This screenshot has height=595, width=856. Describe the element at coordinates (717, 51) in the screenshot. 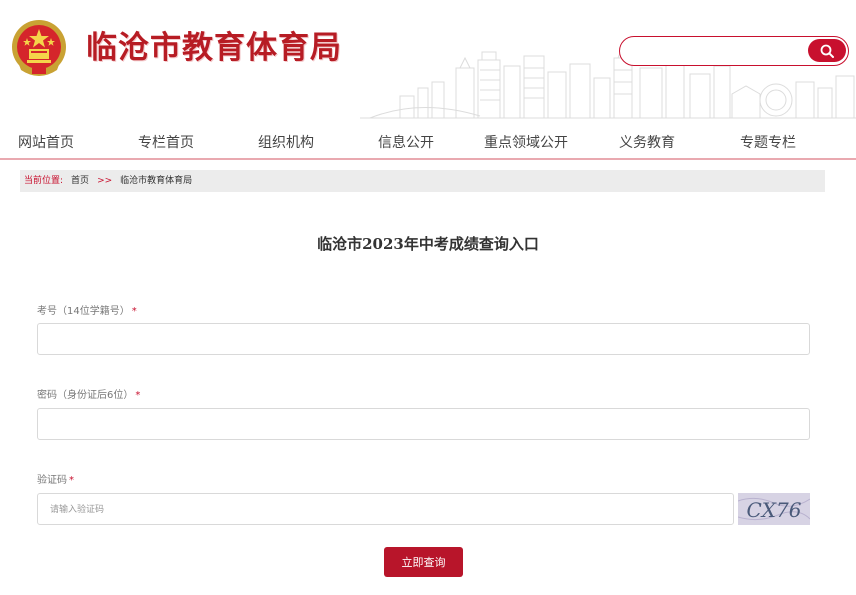

I see `search-input` at that location.